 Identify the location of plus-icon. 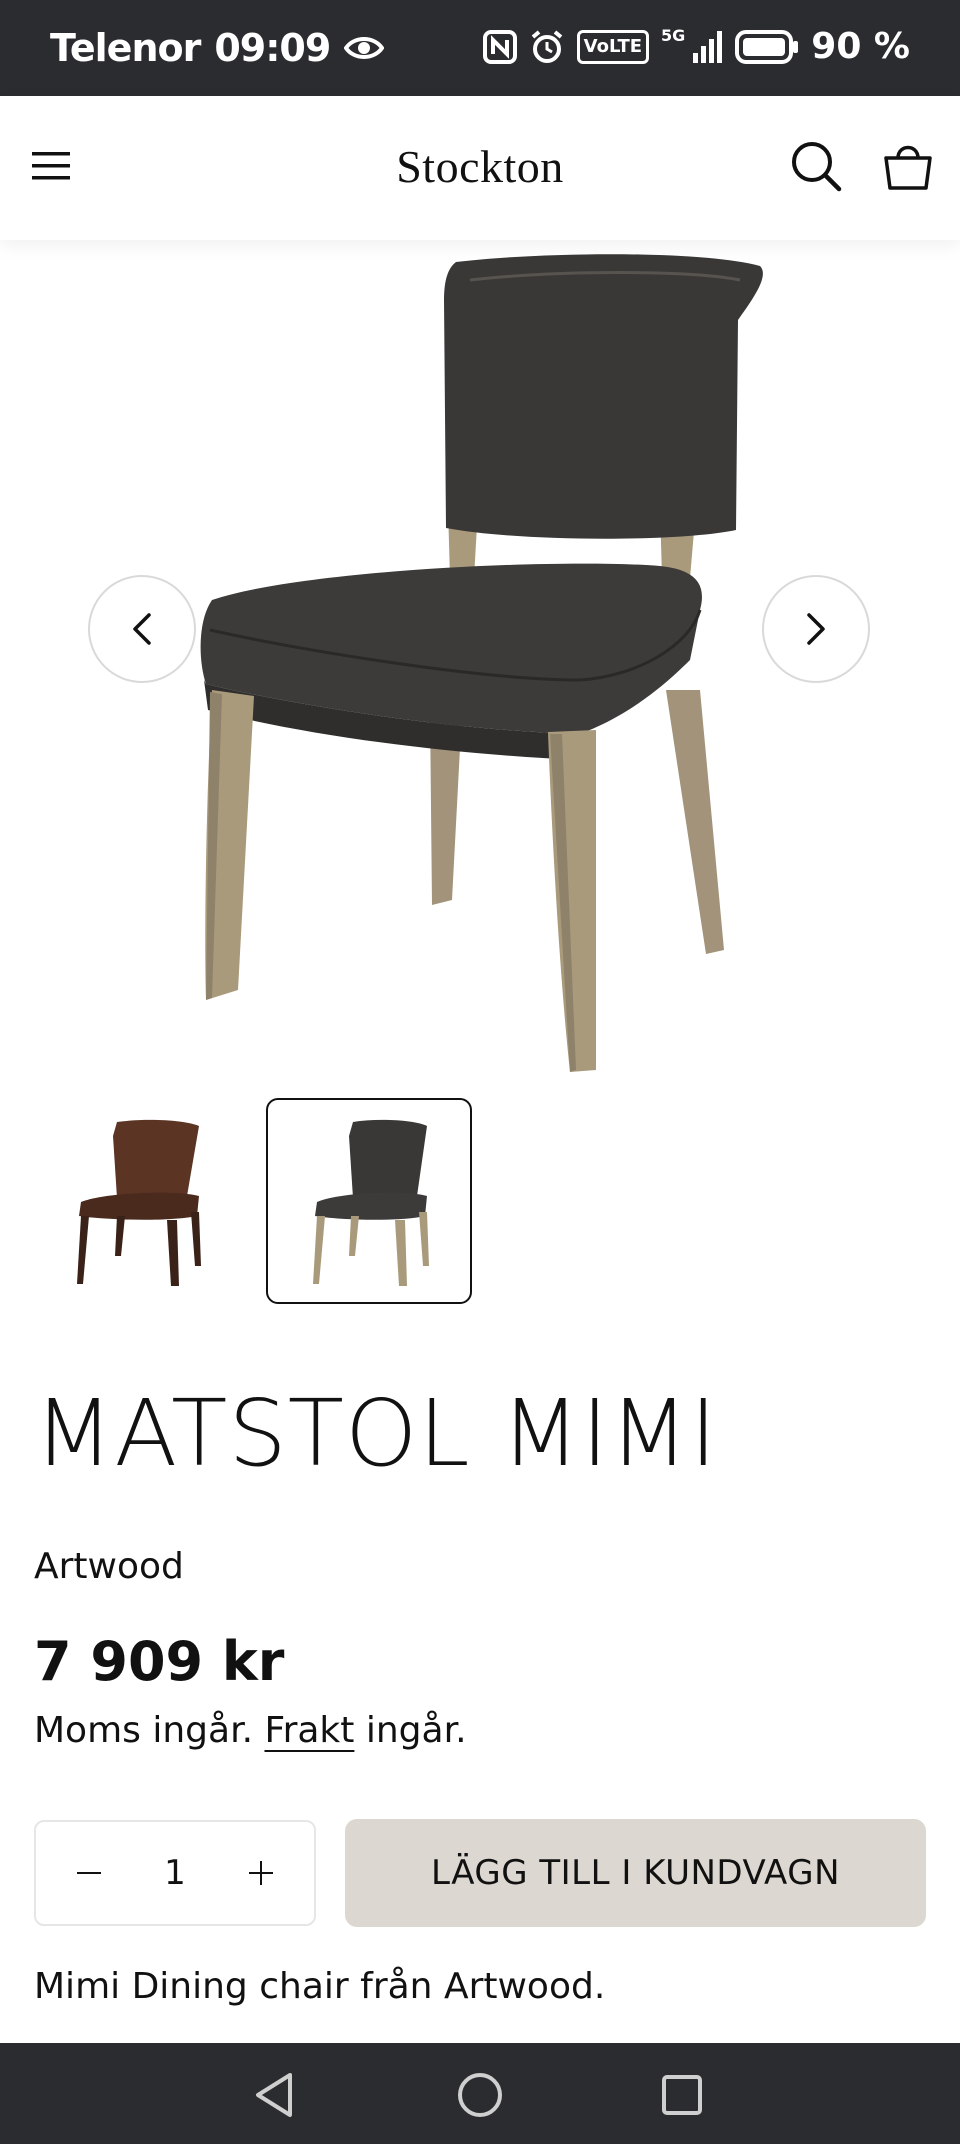
(261, 1873).